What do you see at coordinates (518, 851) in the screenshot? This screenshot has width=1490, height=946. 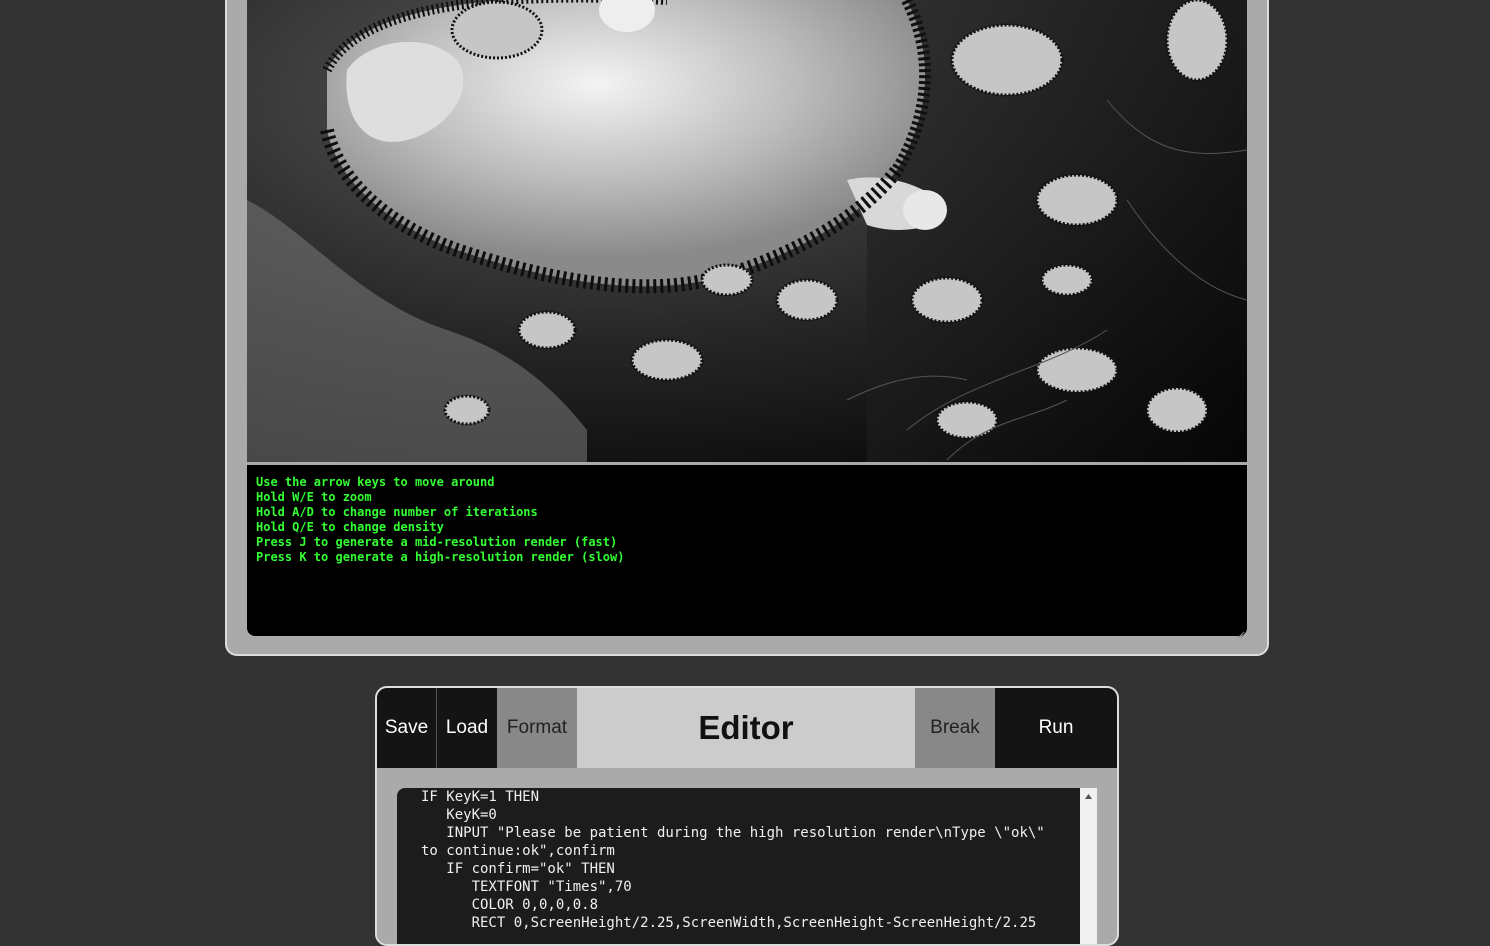 I see `code-line: to continue:ok",confirm` at bounding box center [518, 851].